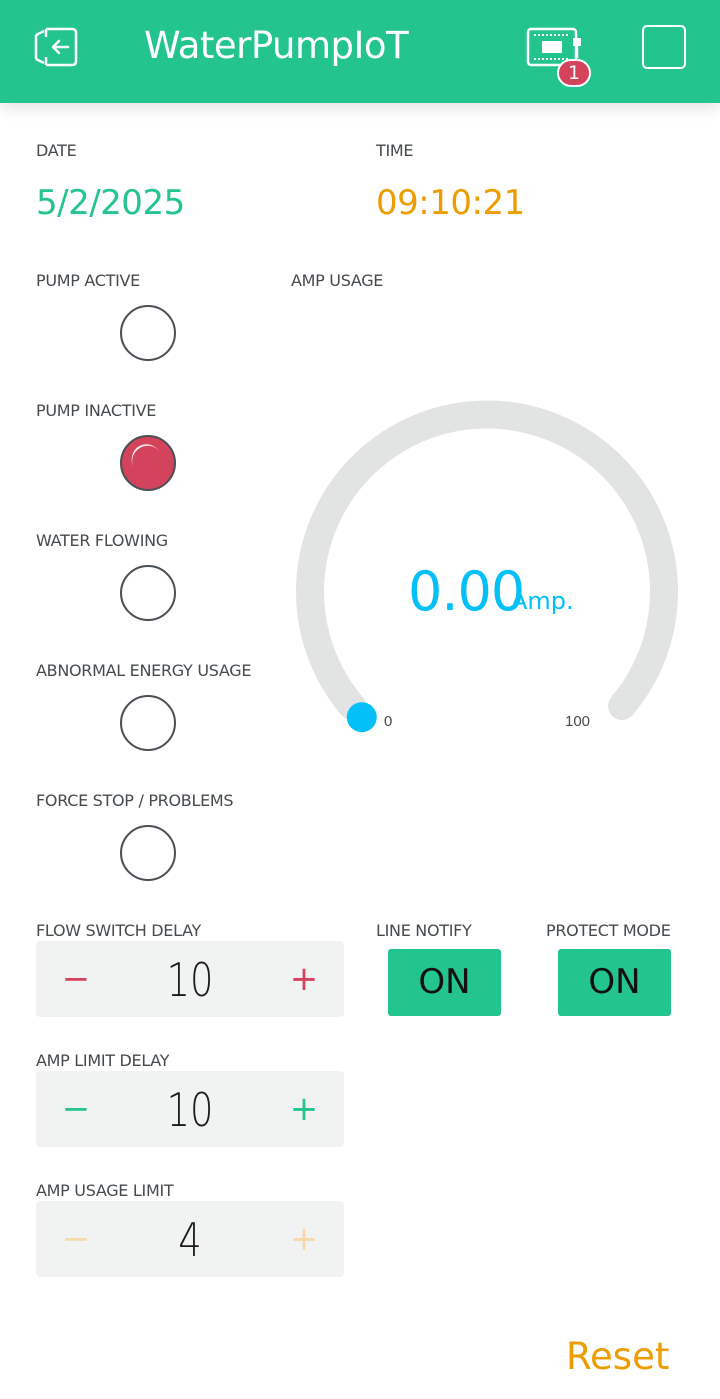 The height and width of the screenshot is (1399, 720). Describe the element at coordinates (76, 979) in the screenshot. I see `flow-switch-delay-minus-button: −` at that location.